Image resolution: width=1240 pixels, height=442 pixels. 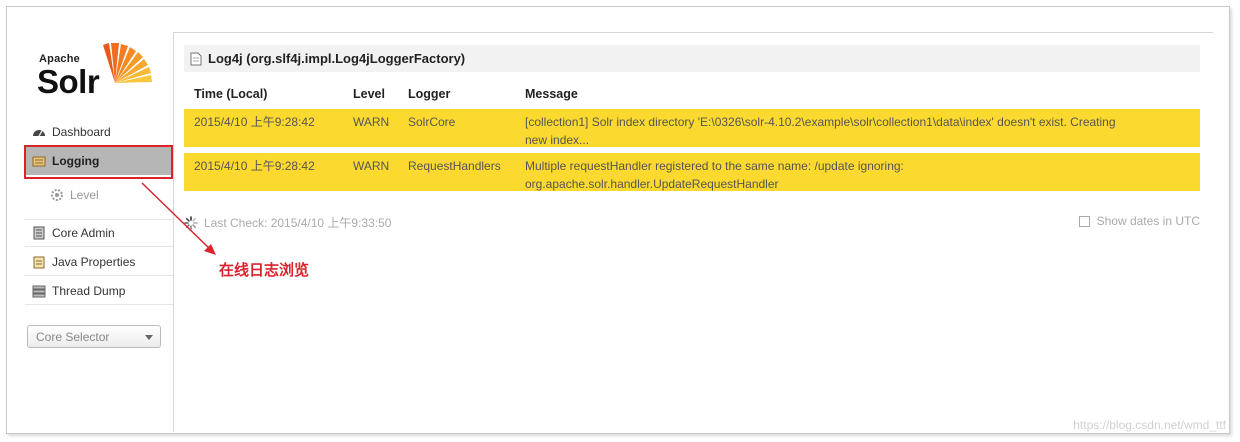 What do you see at coordinates (1149, 425) in the screenshot?
I see `watermark: https://blog.csdn.net/wmd_ttf` at bounding box center [1149, 425].